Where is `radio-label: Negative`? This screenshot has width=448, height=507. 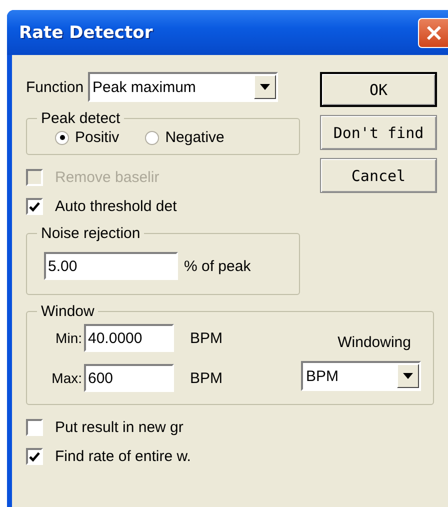 radio-label: Negative is located at coordinates (194, 137).